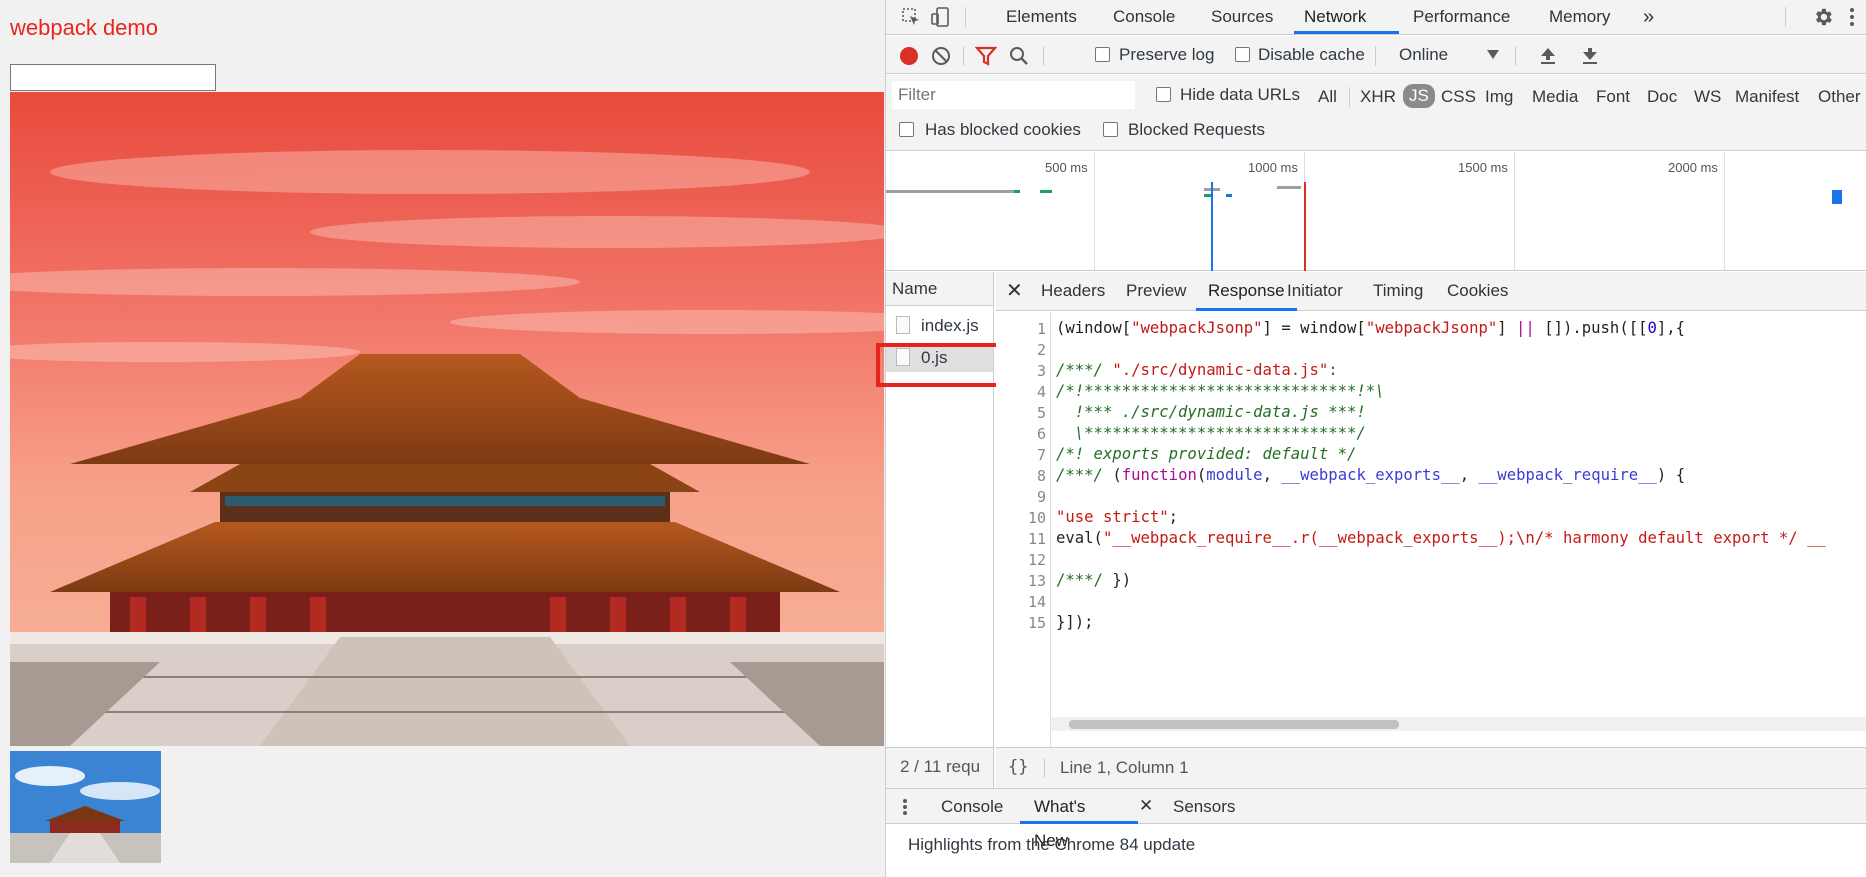  What do you see at coordinates (113, 77) in the screenshot?
I see `page-text-input` at bounding box center [113, 77].